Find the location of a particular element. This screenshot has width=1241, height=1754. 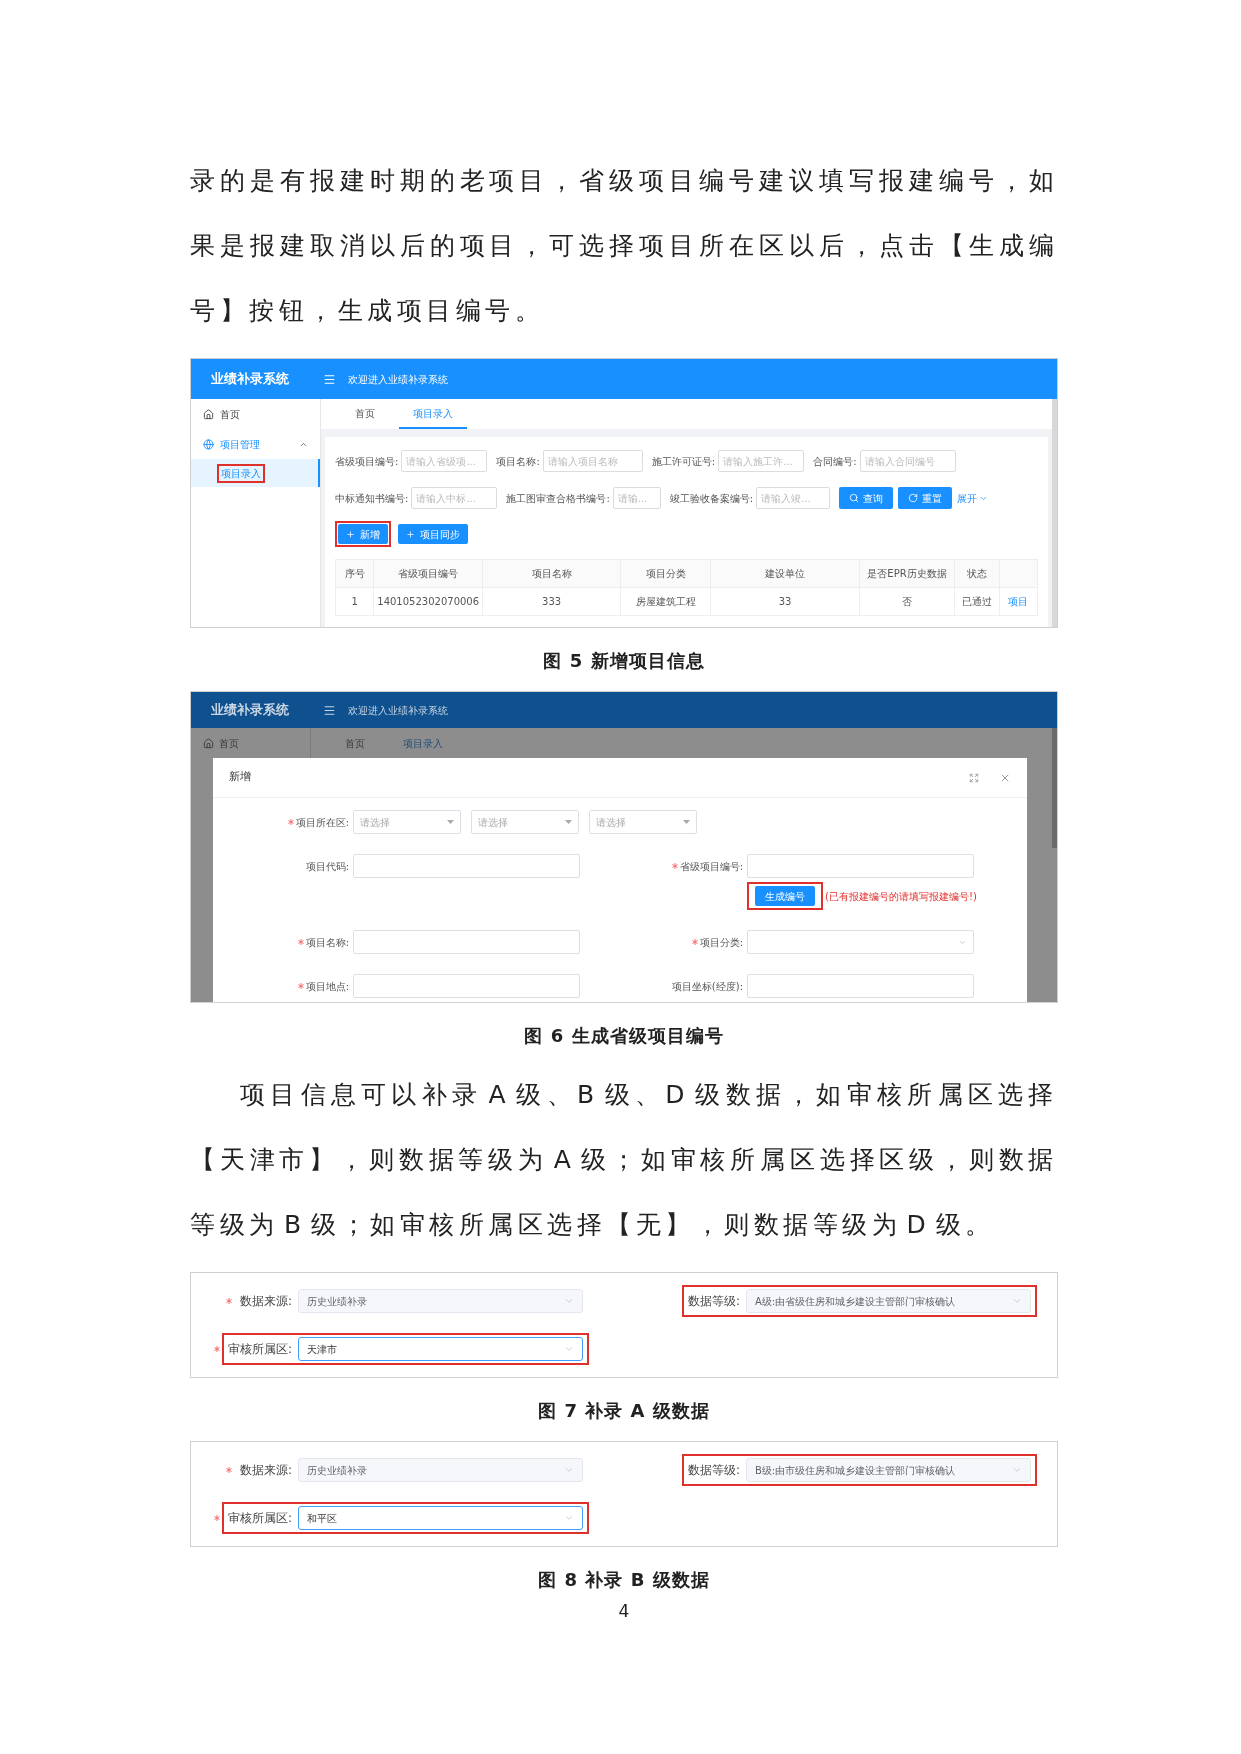

field-label: 省级项目编号: is located at coordinates (711, 866).